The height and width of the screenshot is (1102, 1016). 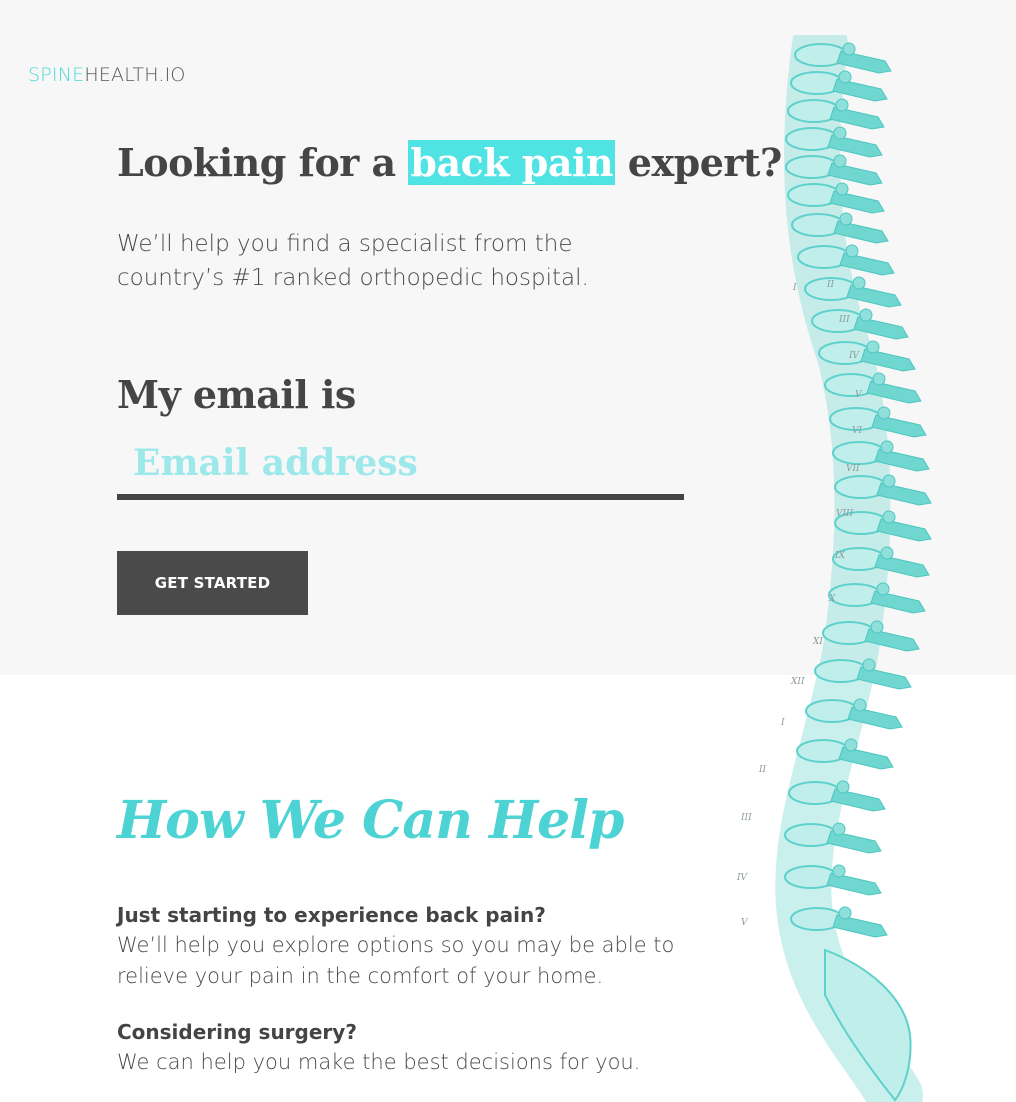 What do you see at coordinates (400, 466) in the screenshot?
I see `email-input` at bounding box center [400, 466].